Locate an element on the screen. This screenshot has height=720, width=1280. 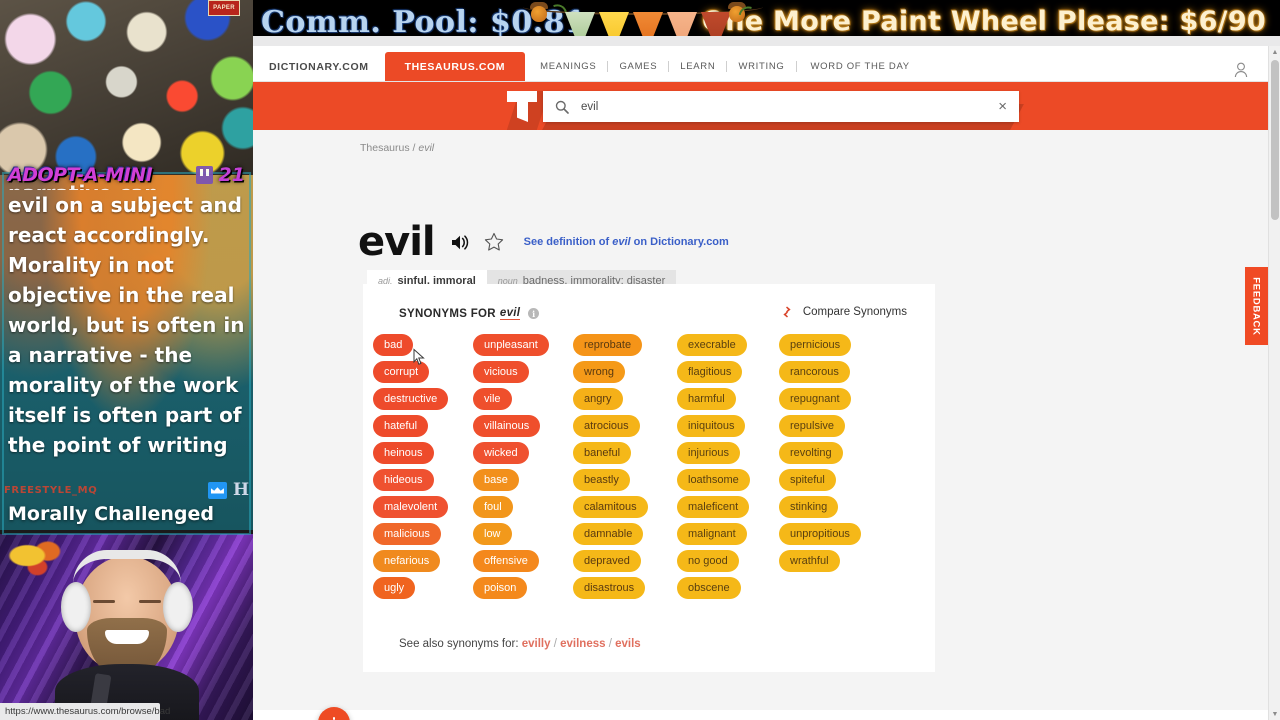
streamer-avatar is located at coordinates (126, 635).